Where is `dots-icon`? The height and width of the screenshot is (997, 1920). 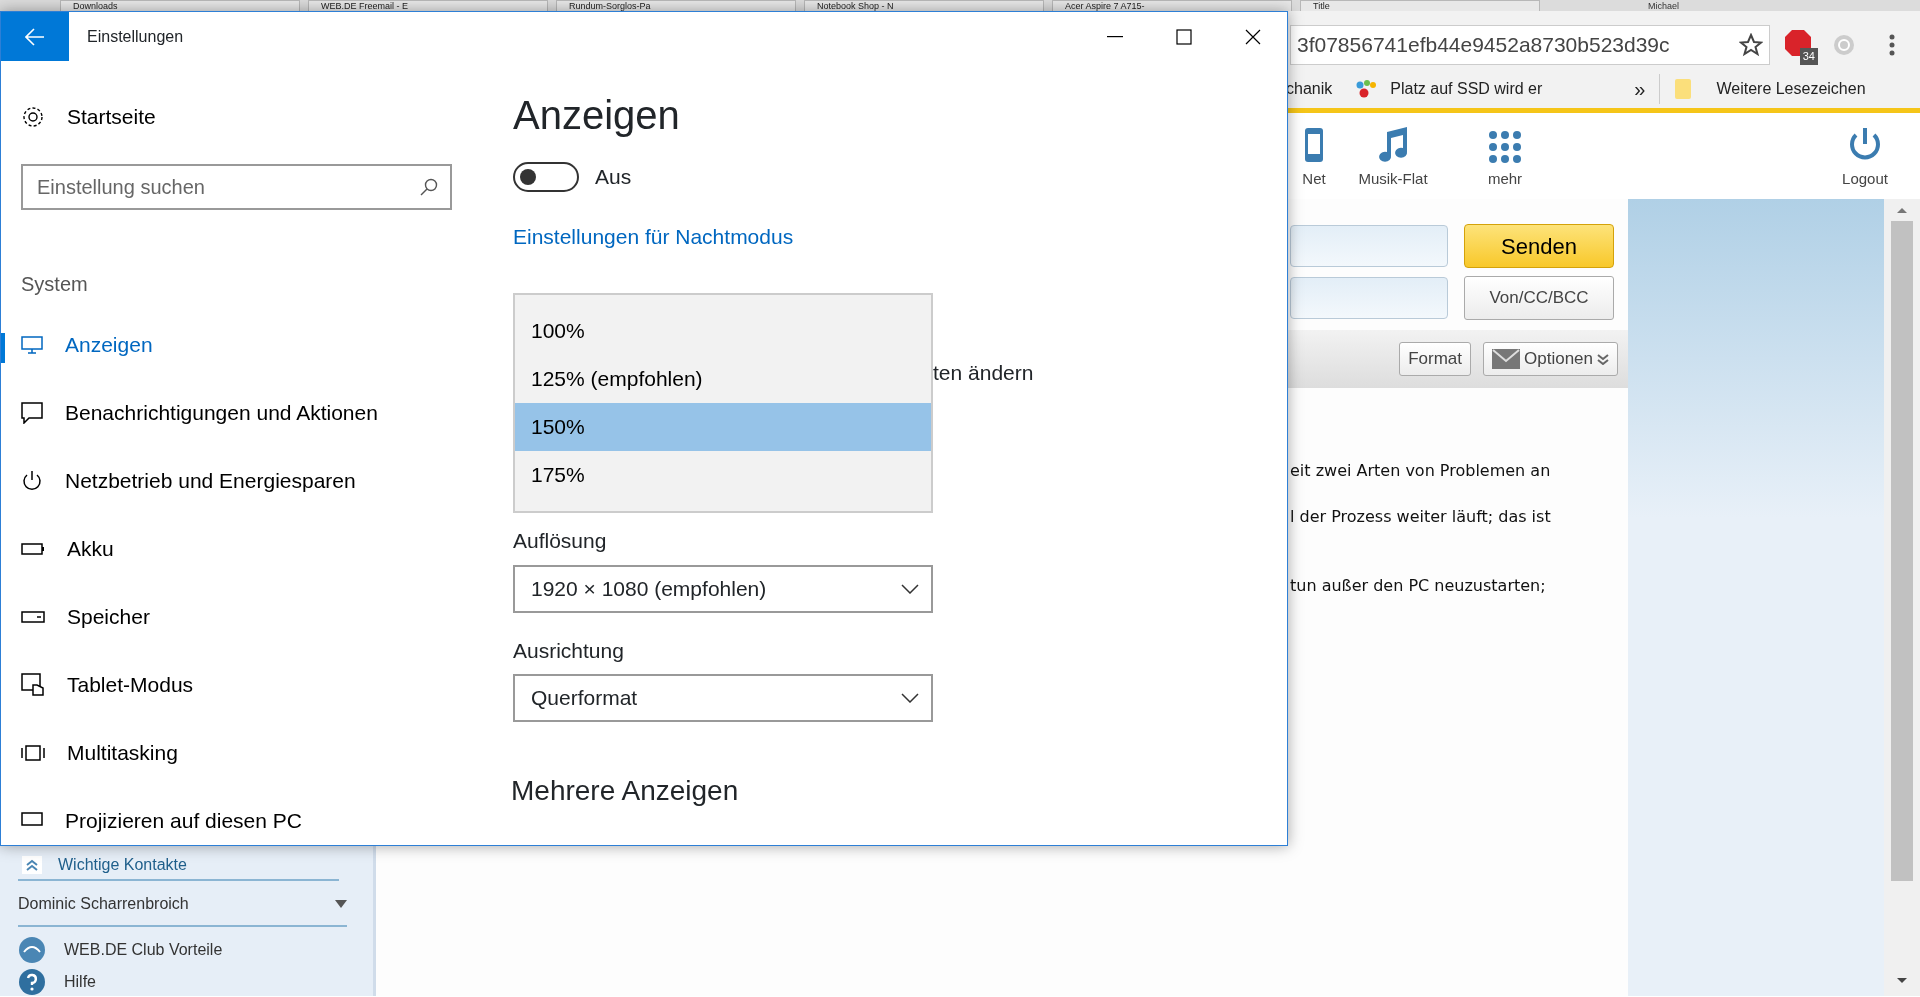 dots-icon is located at coordinates (1365, 89).